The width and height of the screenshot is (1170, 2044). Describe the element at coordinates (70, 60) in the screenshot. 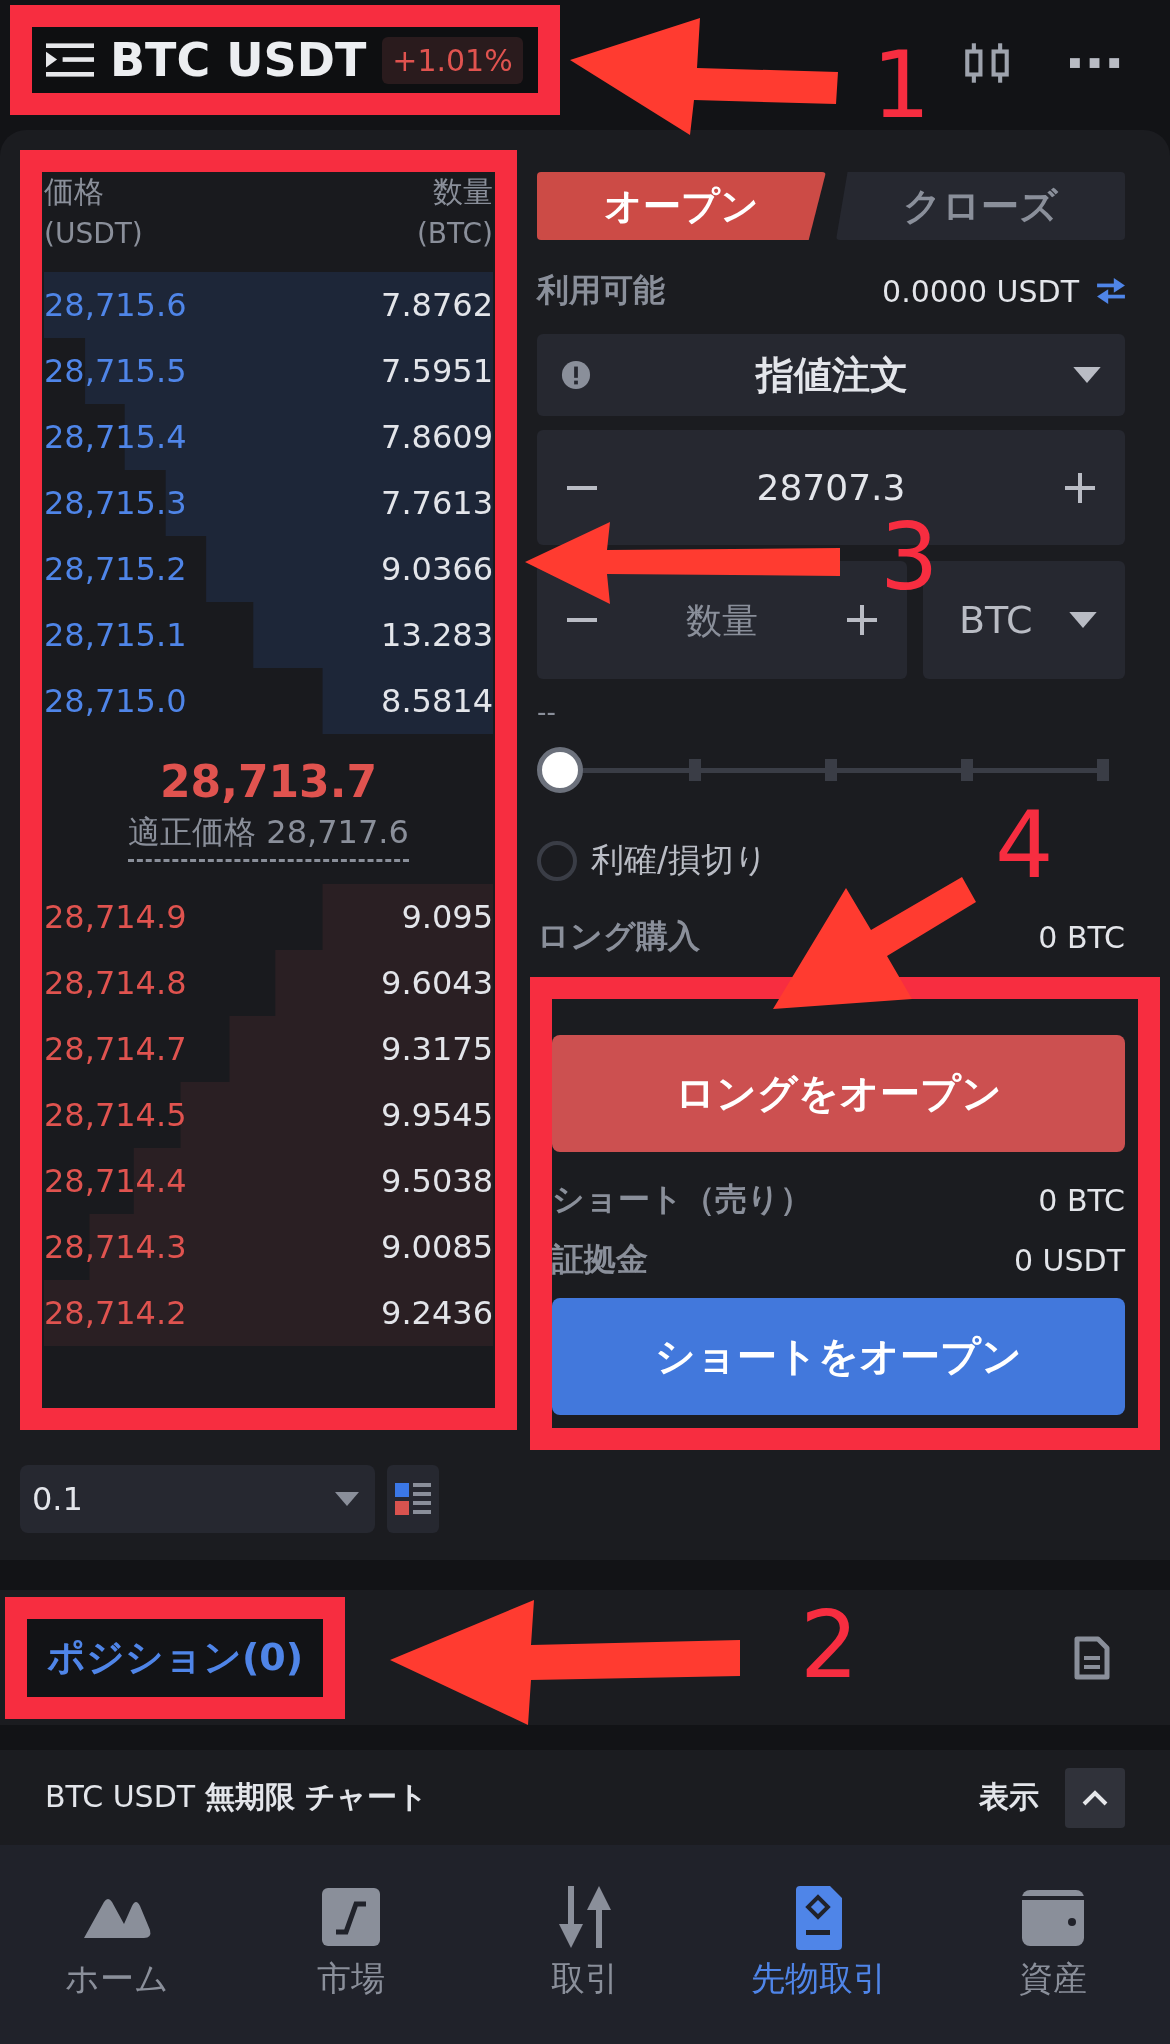

I see `menu-icon` at that location.